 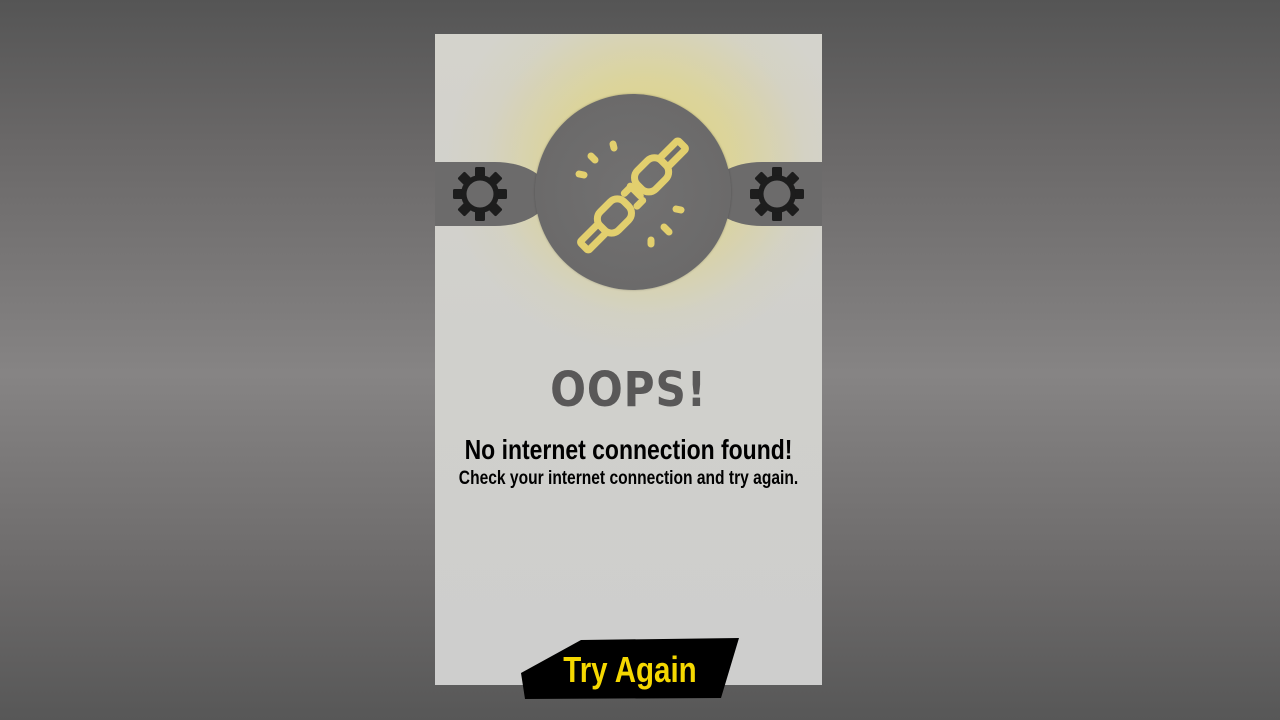 What do you see at coordinates (632, 195) in the screenshot?
I see `unplugged-plug-icon` at bounding box center [632, 195].